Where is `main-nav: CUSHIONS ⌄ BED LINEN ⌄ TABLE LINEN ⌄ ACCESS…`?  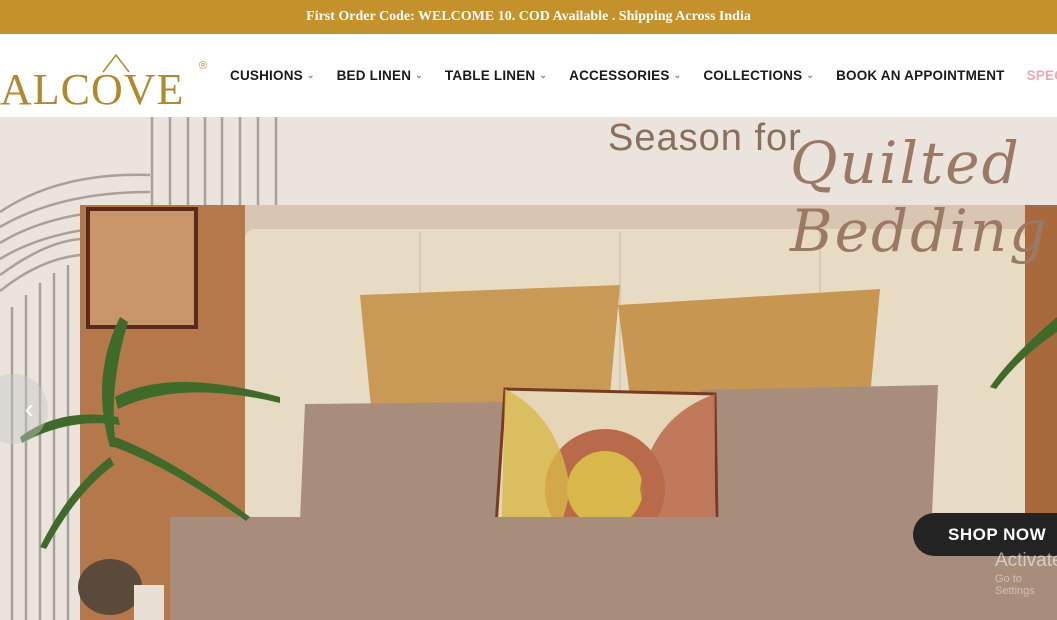 main-nav: CUSHIONS ⌄ BED LINEN ⌄ TABLE LINEN ⌄ ACCESS… is located at coordinates (643, 75).